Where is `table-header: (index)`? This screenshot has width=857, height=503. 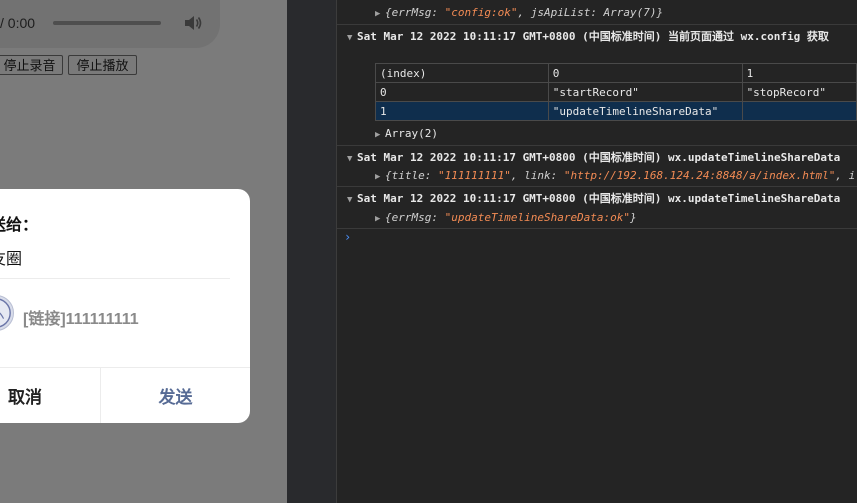
table-header: (index) is located at coordinates (462, 73).